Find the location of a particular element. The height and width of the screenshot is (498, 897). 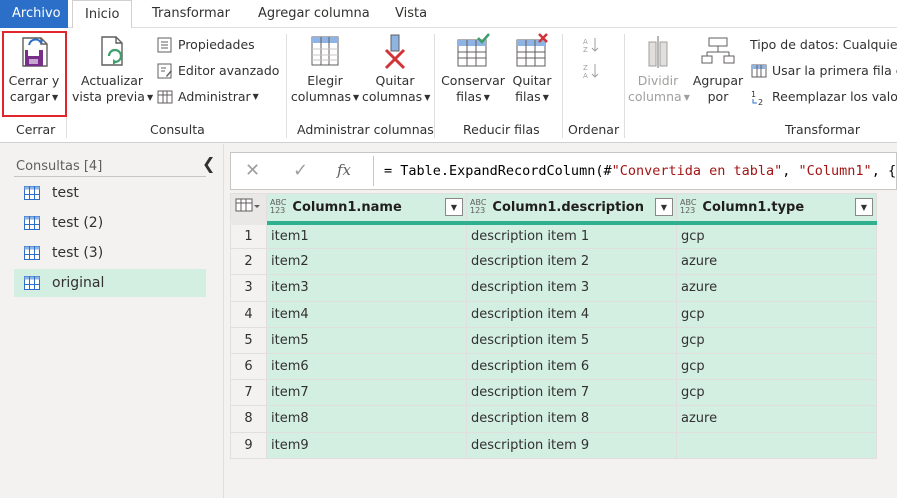

group-label-transform: Transformar is located at coordinates (822, 129).